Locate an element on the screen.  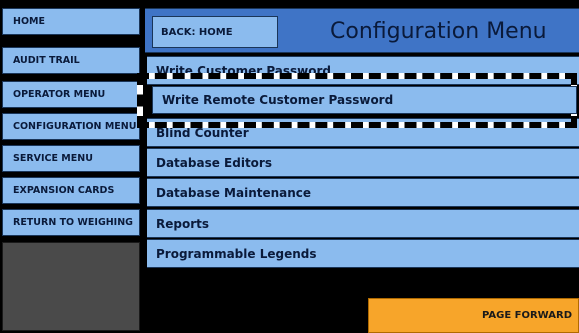
menu-item-write-remote-customer-password: Write Remote Customer Password is located at coordinates (364, 100).